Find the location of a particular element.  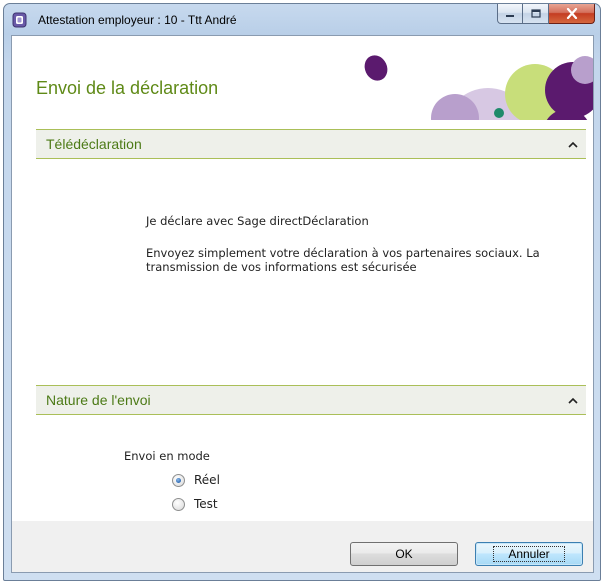

radio-label: Test is located at coordinates (206, 504).